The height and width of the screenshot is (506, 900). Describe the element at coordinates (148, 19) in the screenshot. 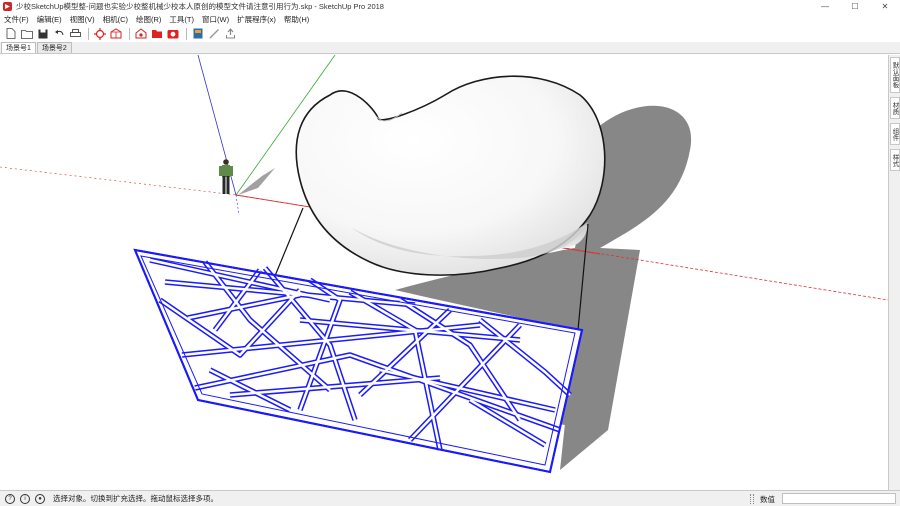

I see `menu-draw: 绘图(R)` at that location.